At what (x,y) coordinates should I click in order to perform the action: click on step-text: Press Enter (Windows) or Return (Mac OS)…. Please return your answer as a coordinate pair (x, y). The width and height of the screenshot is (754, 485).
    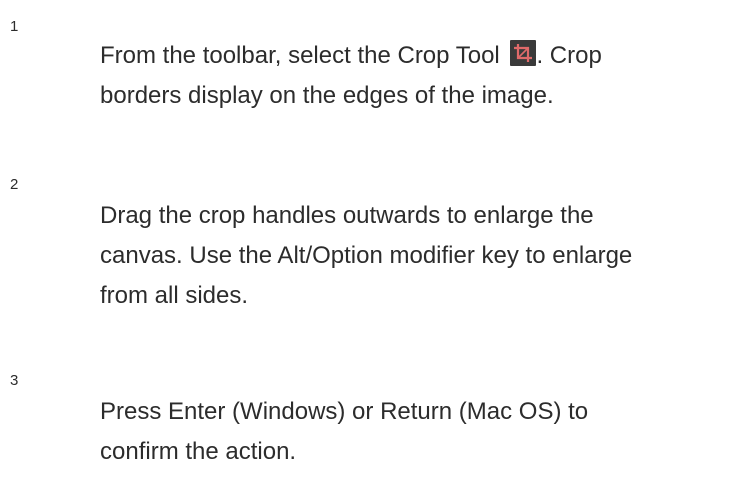
    Looking at the image, I should click on (427, 432).